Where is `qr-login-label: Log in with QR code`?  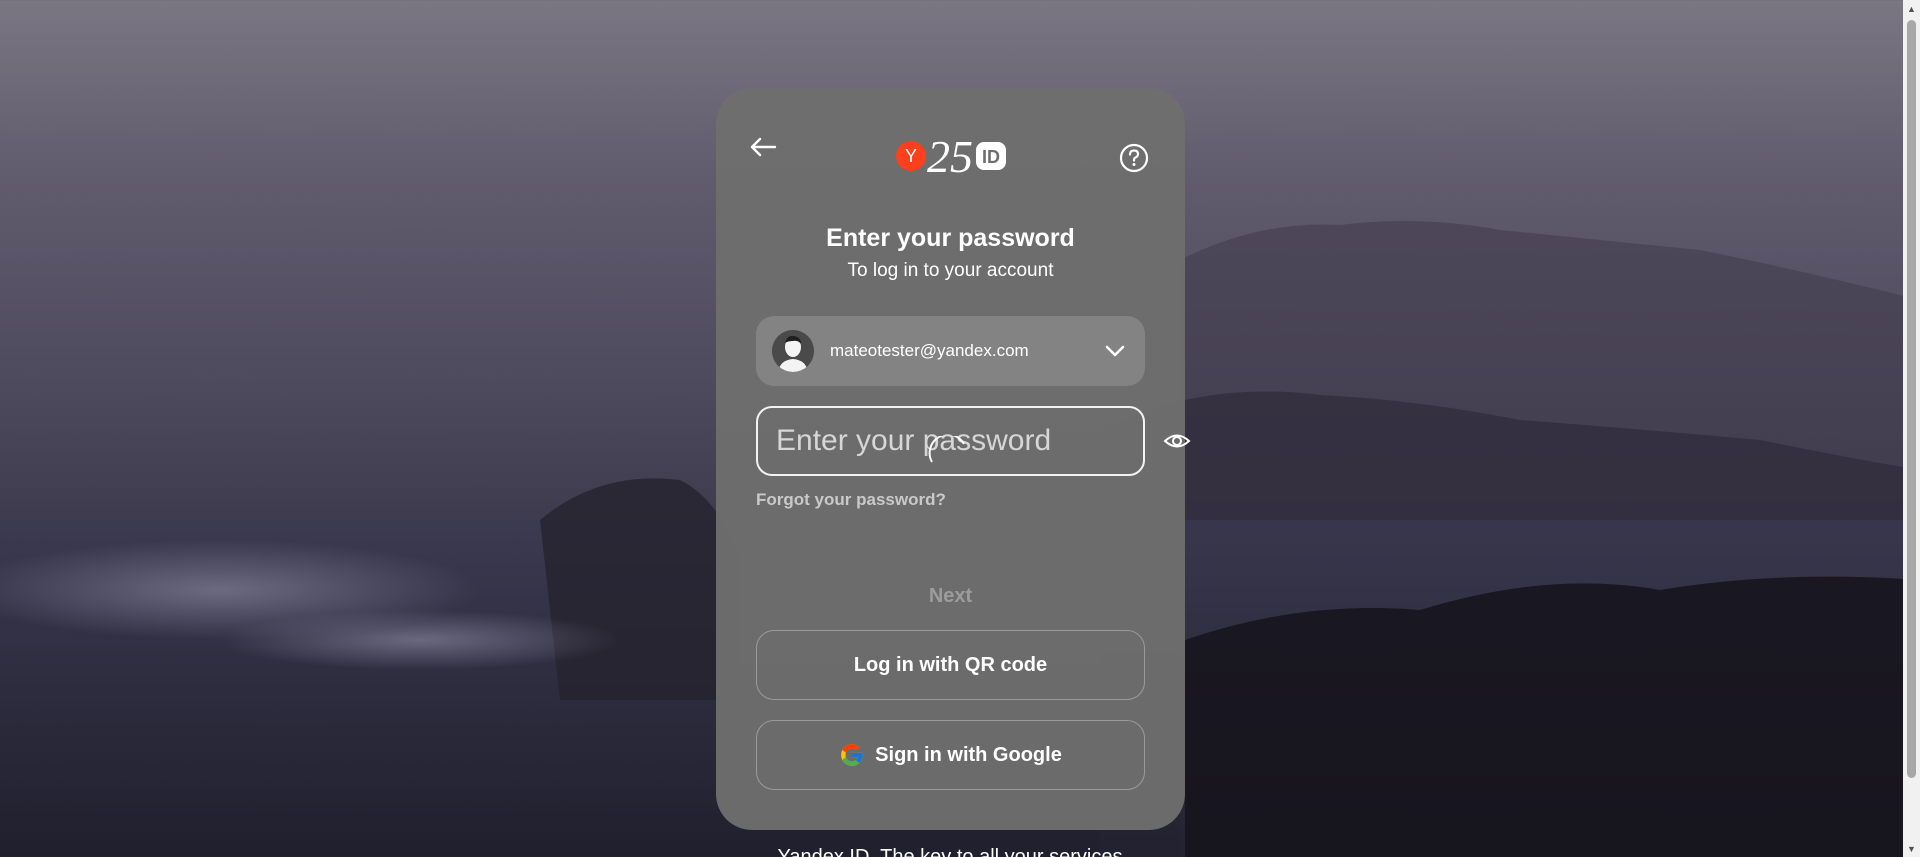
qr-login-label: Log in with QR code is located at coordinates (950, 664).